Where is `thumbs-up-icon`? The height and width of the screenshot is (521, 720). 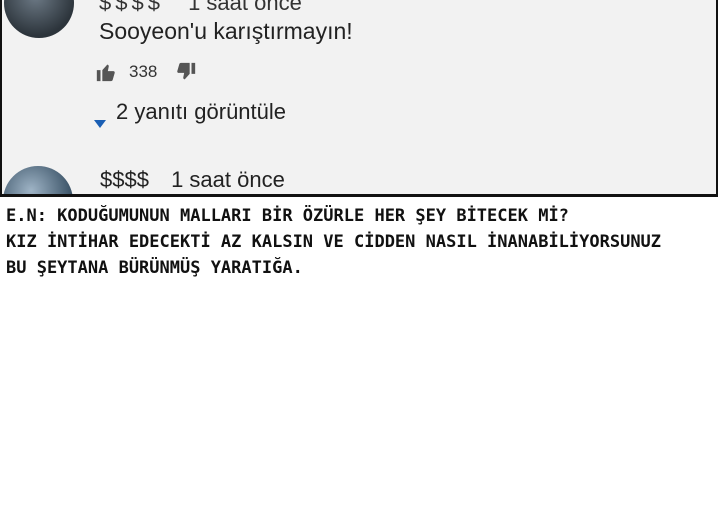 thumbs-up-icon is located at coordinates (106, 72).